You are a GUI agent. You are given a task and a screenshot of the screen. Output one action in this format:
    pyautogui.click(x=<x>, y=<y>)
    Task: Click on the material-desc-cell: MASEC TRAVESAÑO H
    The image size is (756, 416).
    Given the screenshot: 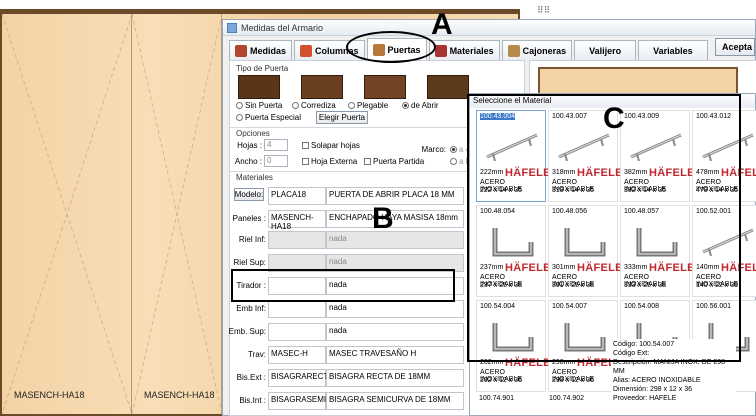 What is the action you would take?
    pyautogui.click(x=395, y=355)
    